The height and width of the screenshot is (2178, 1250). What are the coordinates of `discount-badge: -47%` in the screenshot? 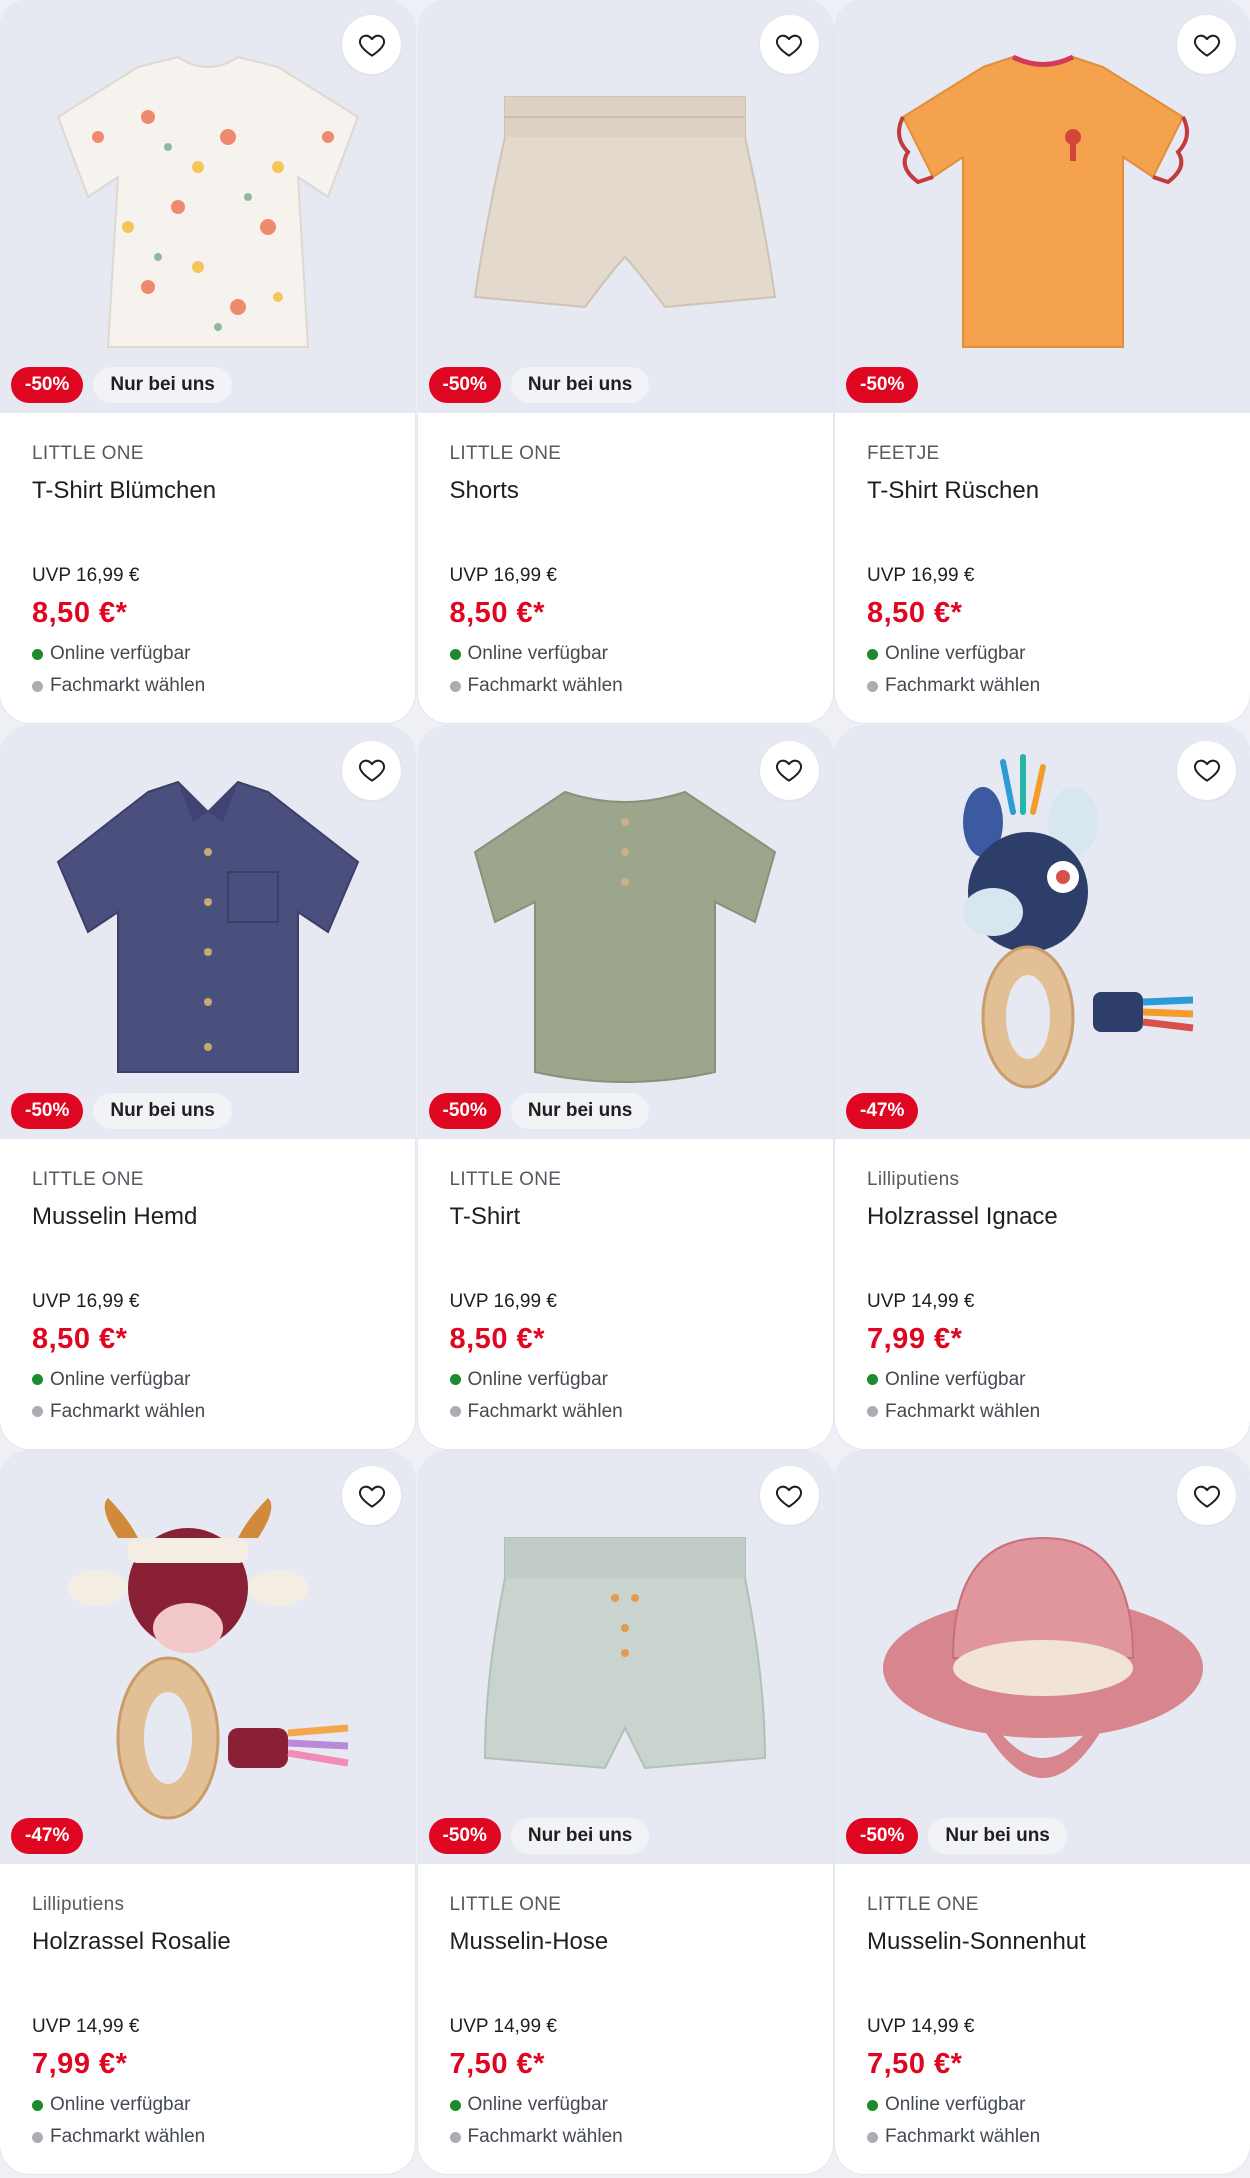 It's located at (47, 1836).